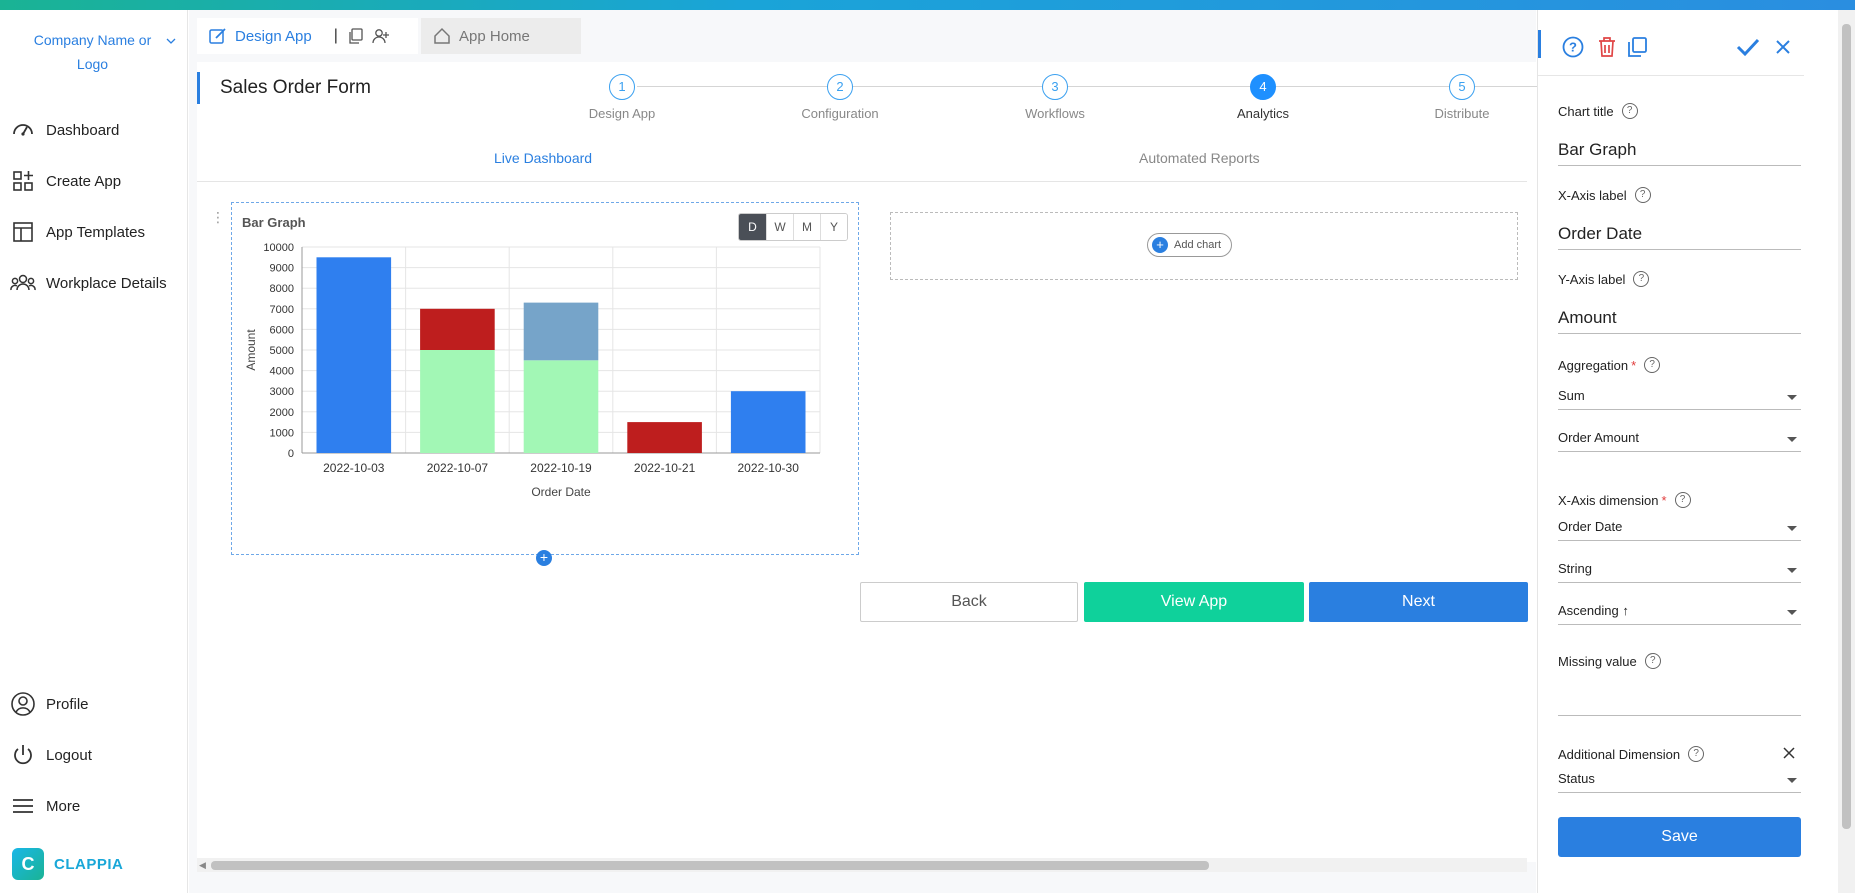  Describe the element at coordinates (1679, 396) in the screenshot. I see `aggregation-select: Sum` at that location.